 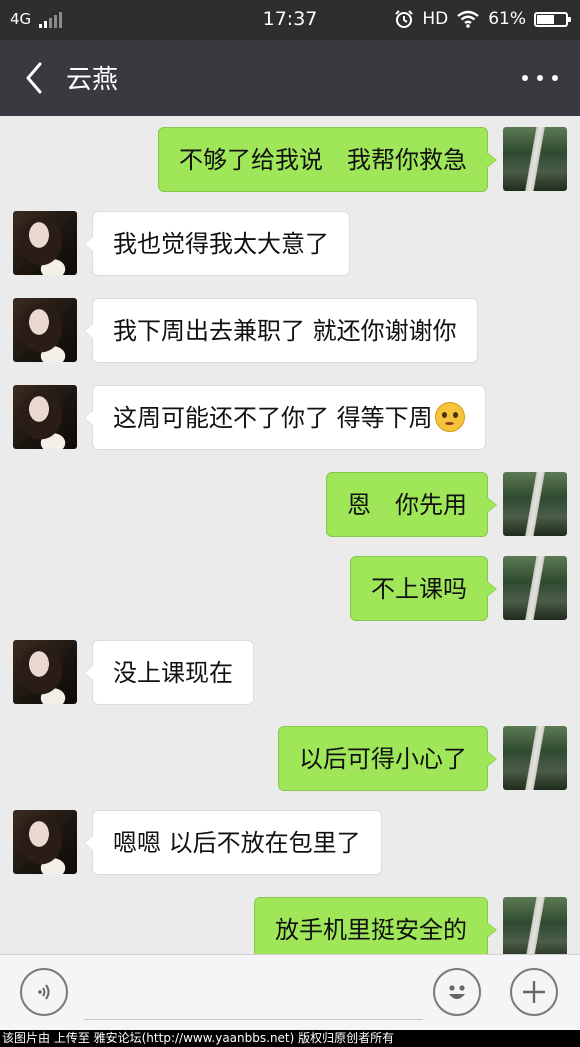 What do you see at coordinates (290, 20) in the screenshot?
I see `status-bar: 4G 17:37 HD 61%` at bounding box center [290, 20].